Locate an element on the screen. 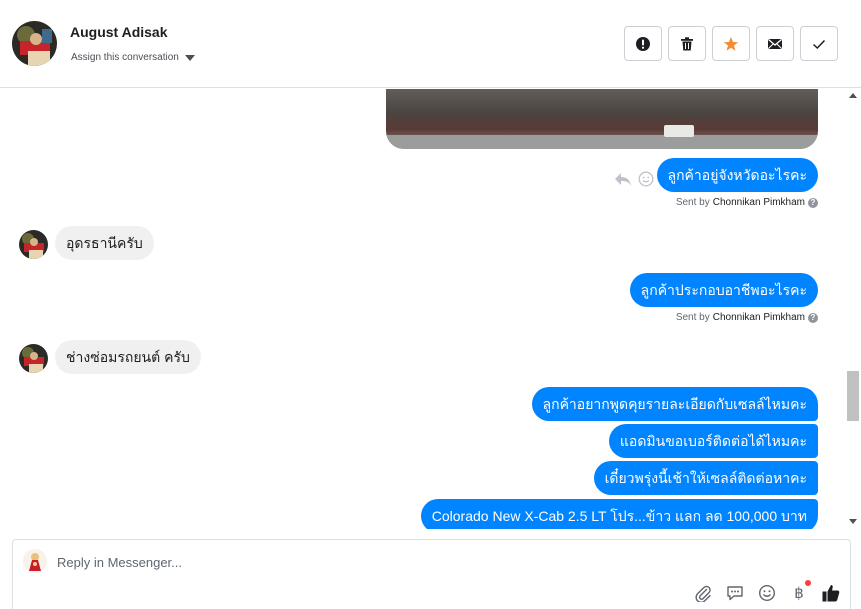 The width and height of the screenshot is (861, 609). star-button is located at coordinates (731, 43).